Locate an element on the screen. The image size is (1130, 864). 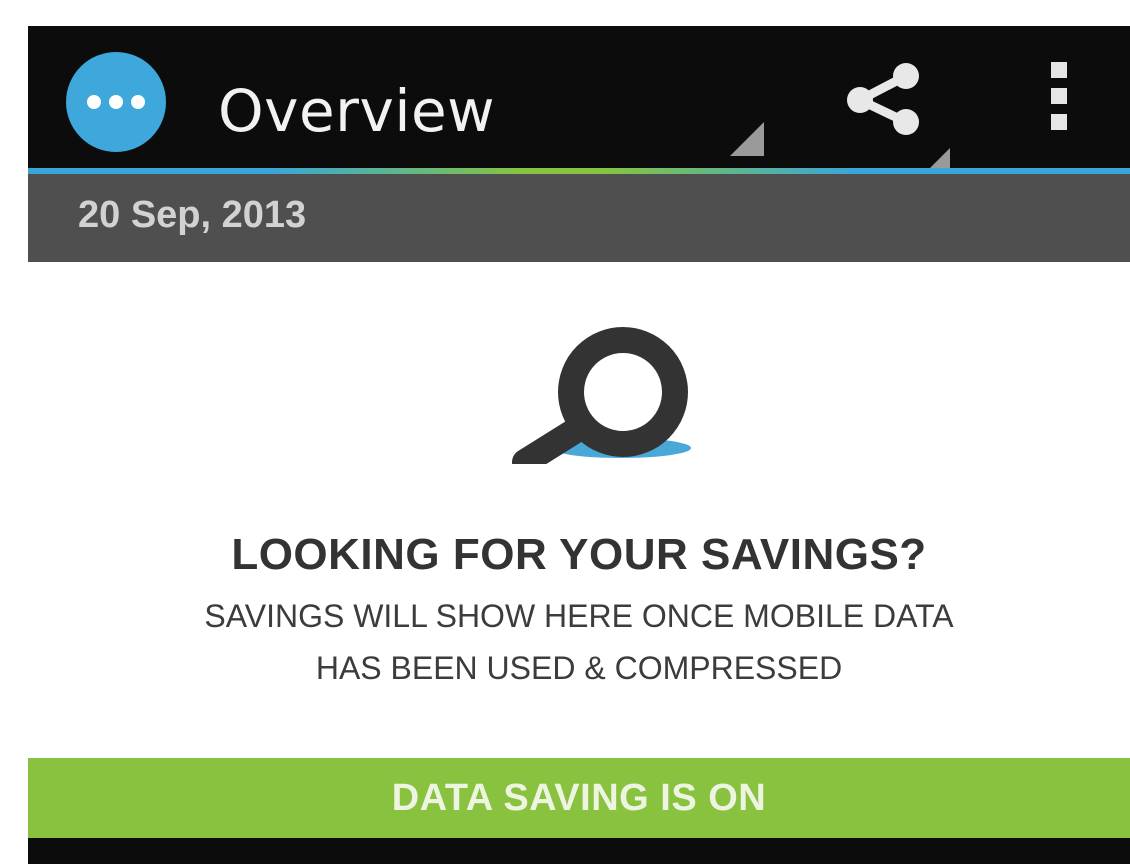
share-dropdown-indicator-icon is located at coordinates (939, 159).